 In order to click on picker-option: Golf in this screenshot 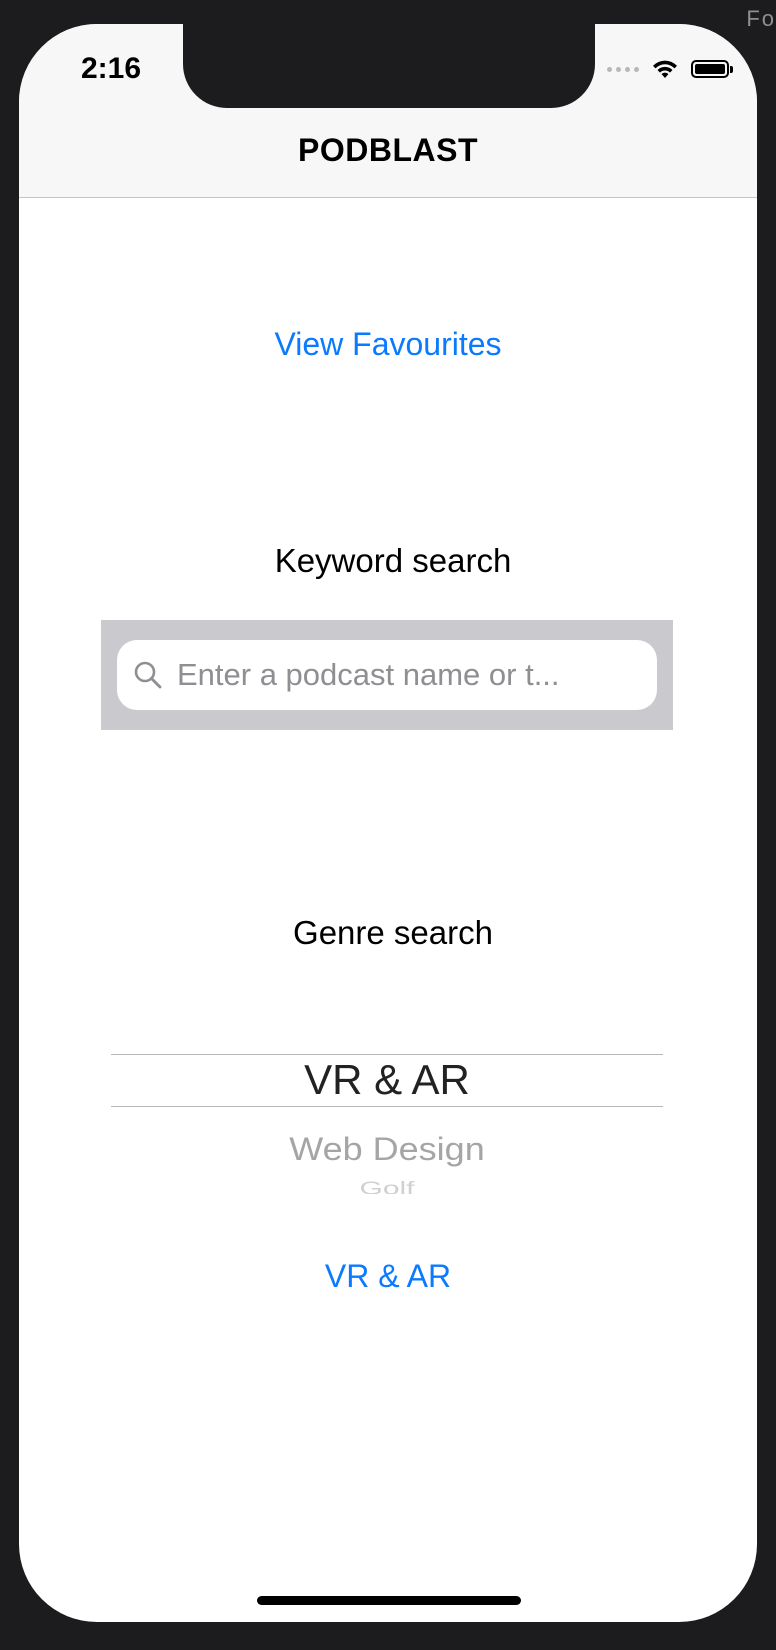, I will do `click(387, 1186)`.